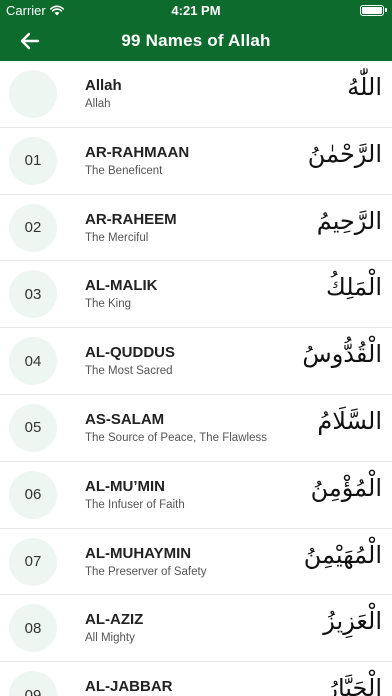  Describe the element at coordinates (146, 571) in the screenshot. I see `name-meaning: The Preserver of Safety` at that location.